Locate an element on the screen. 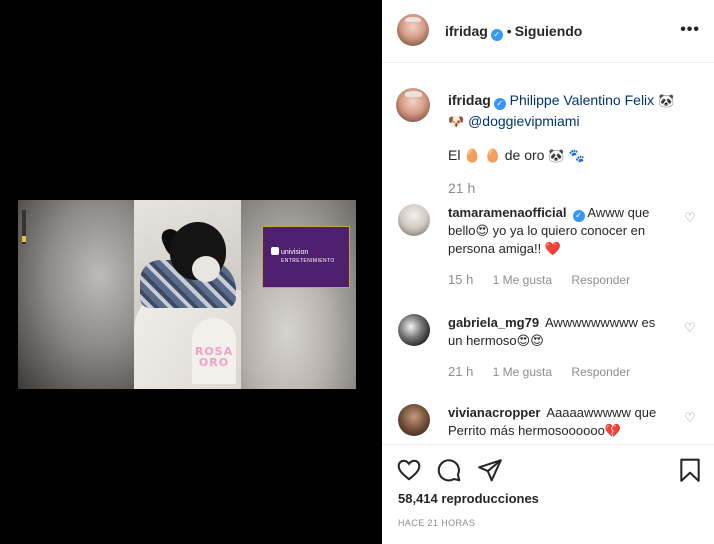 The height and width of the screenshot is (544, 714). views-count: 58,414 reproducciones is located at coordinates (468, 498).